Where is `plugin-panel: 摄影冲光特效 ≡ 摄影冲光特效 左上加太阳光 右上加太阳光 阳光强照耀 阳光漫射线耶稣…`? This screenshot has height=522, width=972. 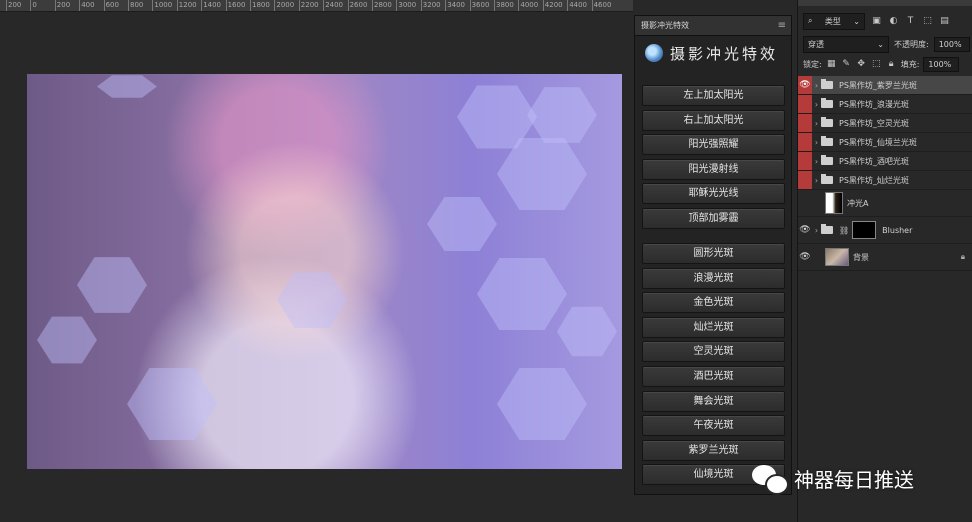
plugin-panel: 摄影冲光特效 ≡ 摄影冲光特效 左上加太阳光 右上加太阳光 阳光强照耀 阳光漫射线耶稣… is located at coordinates (713, 255).